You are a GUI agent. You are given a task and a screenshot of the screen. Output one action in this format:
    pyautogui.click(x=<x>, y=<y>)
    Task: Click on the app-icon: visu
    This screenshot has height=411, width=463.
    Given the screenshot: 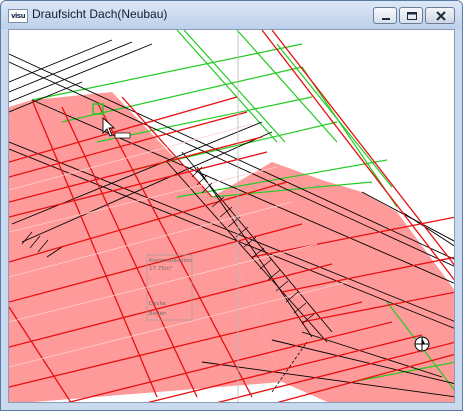 What is the action you would take?
    pyautogui.click(x=18, y=16)
    